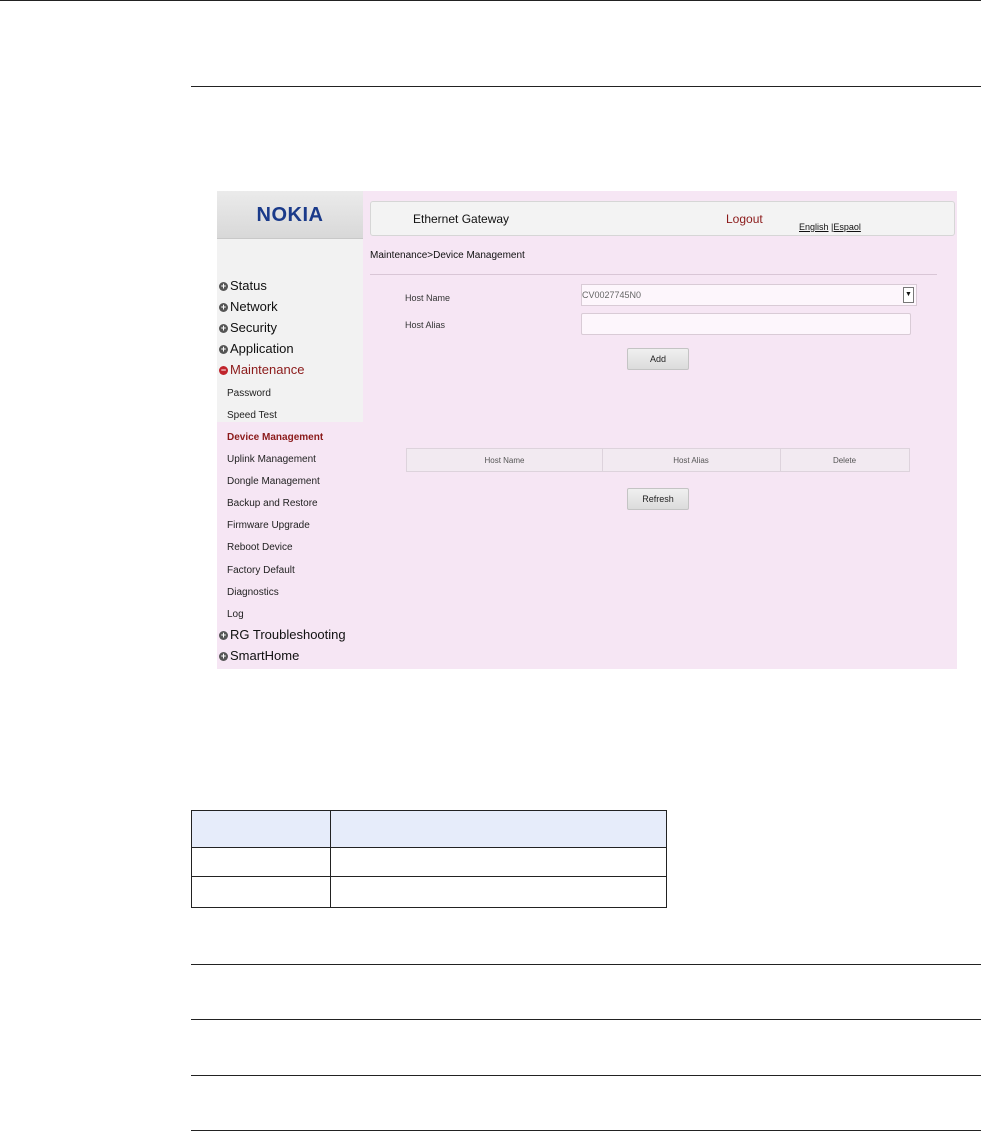 The height and width of the screenshot is (1131, 981). What do you see at coordinates (253, 327) in the screenshot?
I see `nav-security-label: Security` at bounding box center [253, 327].